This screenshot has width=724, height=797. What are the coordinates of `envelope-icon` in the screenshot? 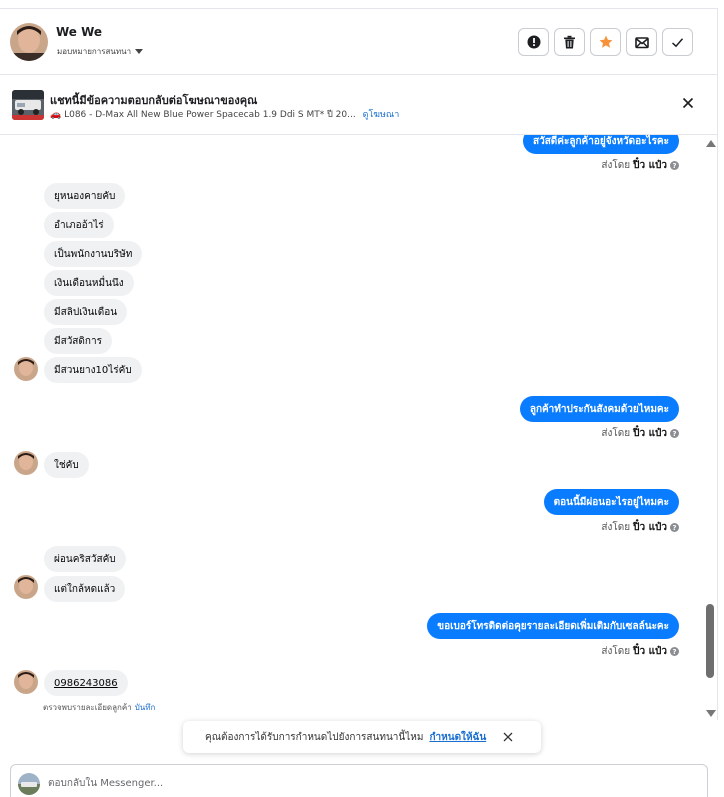 It's located at (641, 42).